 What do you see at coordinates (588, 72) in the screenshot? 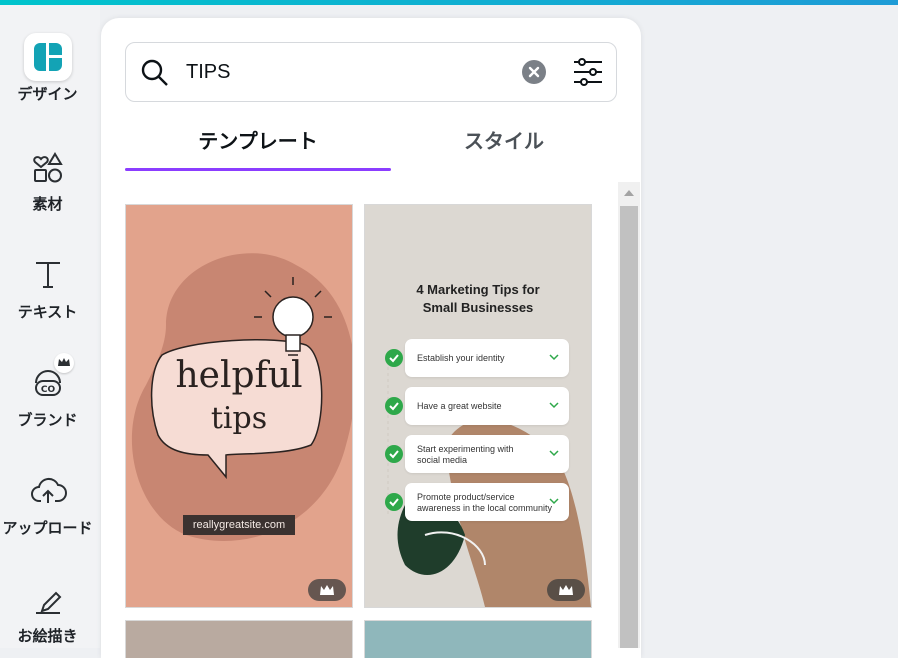
I see `filter-settings-button` at bounding box center [588, 72].